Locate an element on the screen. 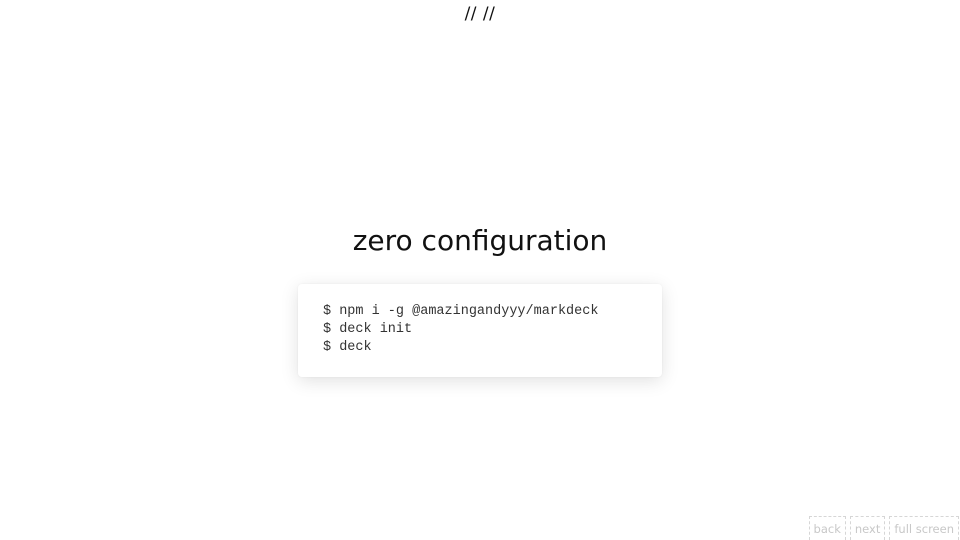 The width and height of the screenshot is (960, 540). code-line: $ npm i -g @amazingandyyy/markdeck is located at coordinates (461, 311).